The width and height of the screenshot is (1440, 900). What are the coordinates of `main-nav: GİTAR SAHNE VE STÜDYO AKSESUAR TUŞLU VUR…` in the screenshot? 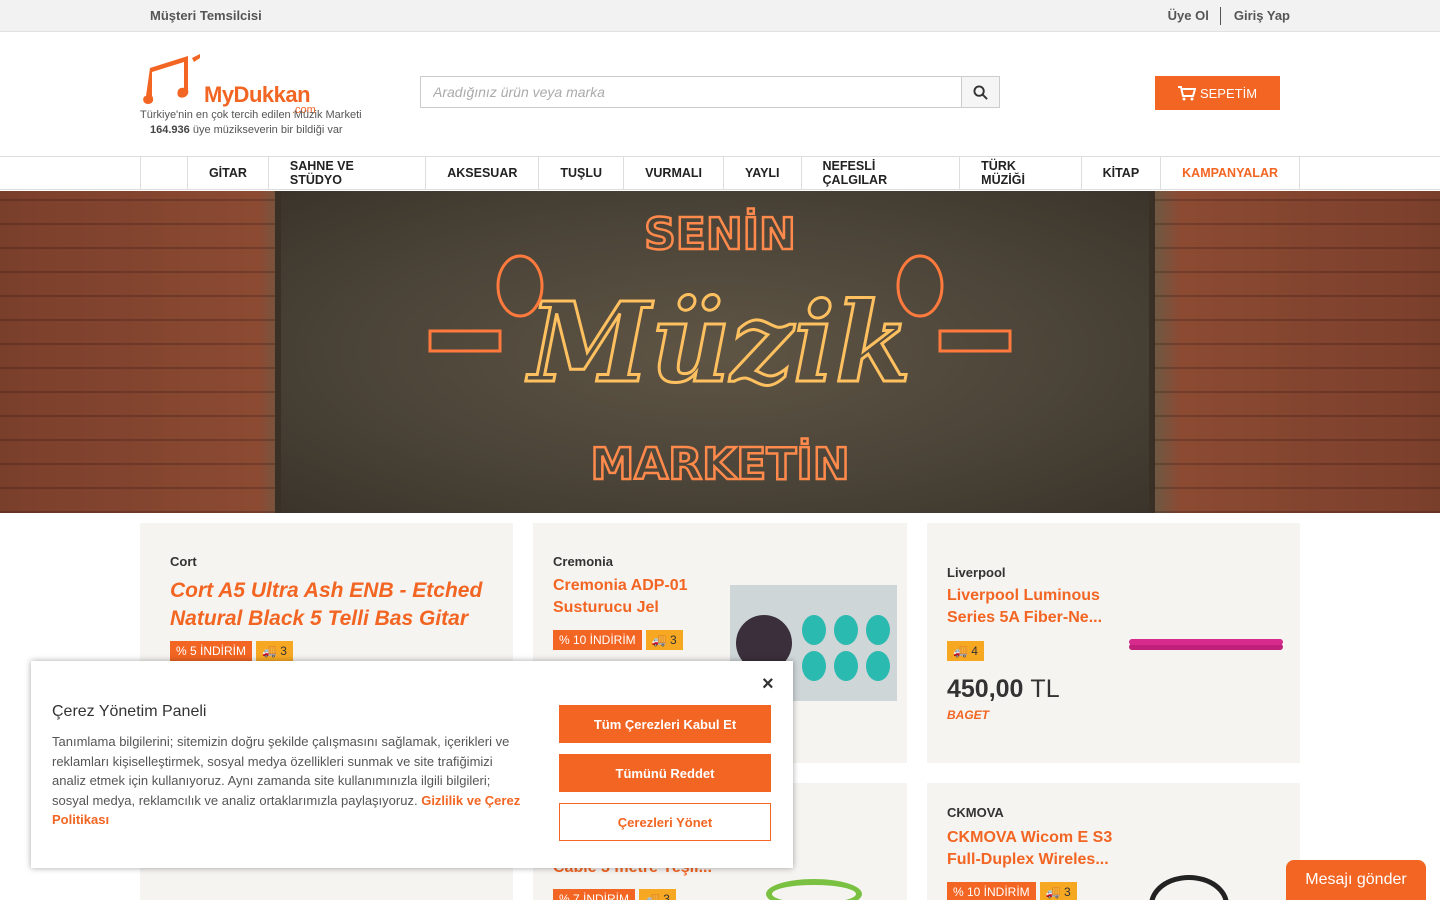 It's located at (720, 173).